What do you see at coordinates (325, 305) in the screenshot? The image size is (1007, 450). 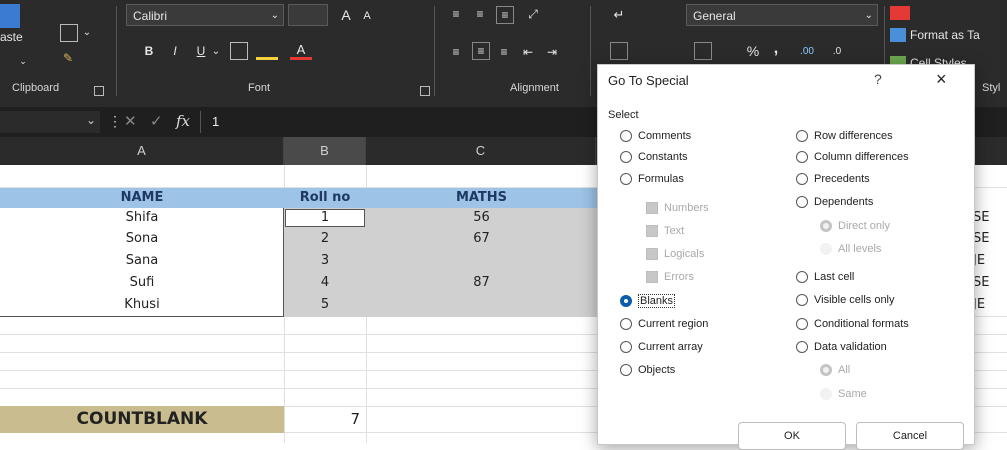 I see `roll-cell: 5` at bounding box center [325, 305].